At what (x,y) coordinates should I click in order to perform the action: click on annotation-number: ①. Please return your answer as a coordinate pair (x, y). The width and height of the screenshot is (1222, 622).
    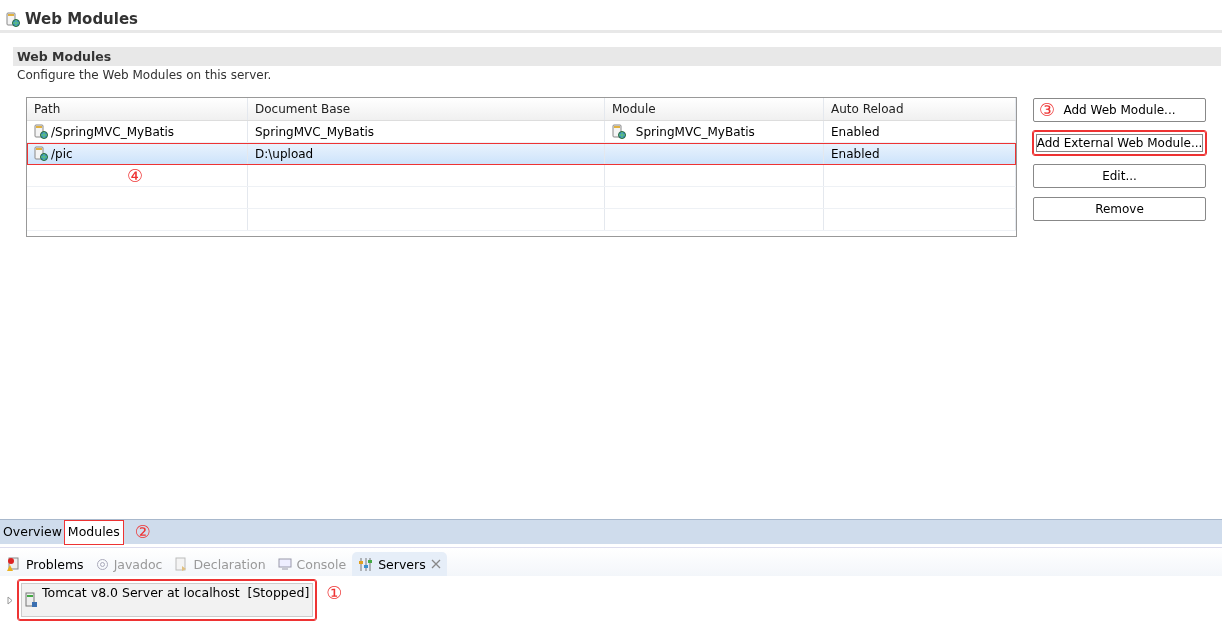
    Looking at the image, I should click on (334, 593).